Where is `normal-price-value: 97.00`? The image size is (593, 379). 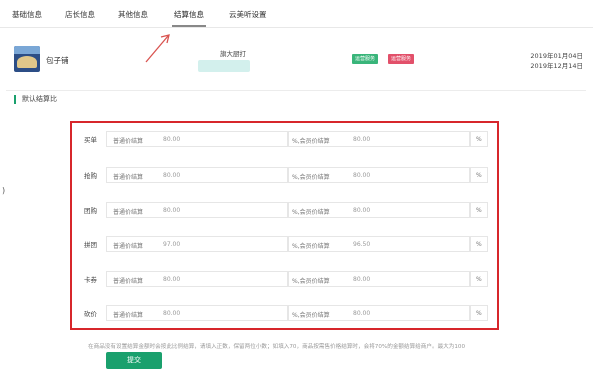
normal-price-value: 97.00 is located at coordinates (172, 244).